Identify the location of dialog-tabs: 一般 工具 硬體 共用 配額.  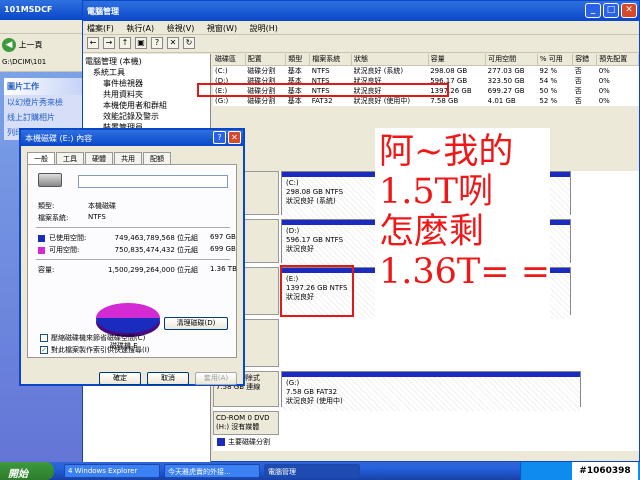
(99, 158).